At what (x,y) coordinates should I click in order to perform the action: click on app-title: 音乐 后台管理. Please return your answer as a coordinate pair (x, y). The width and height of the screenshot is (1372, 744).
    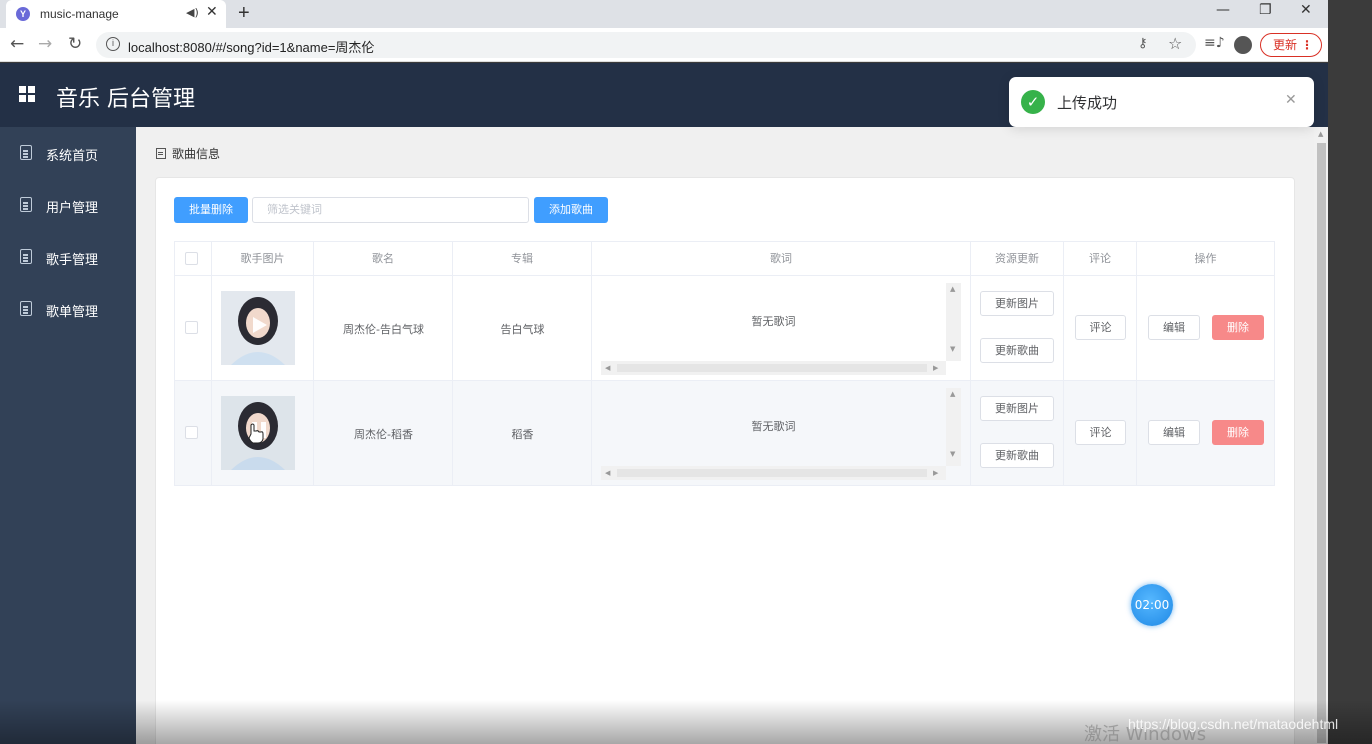
    Looking at the image, I should click on (125, 99).